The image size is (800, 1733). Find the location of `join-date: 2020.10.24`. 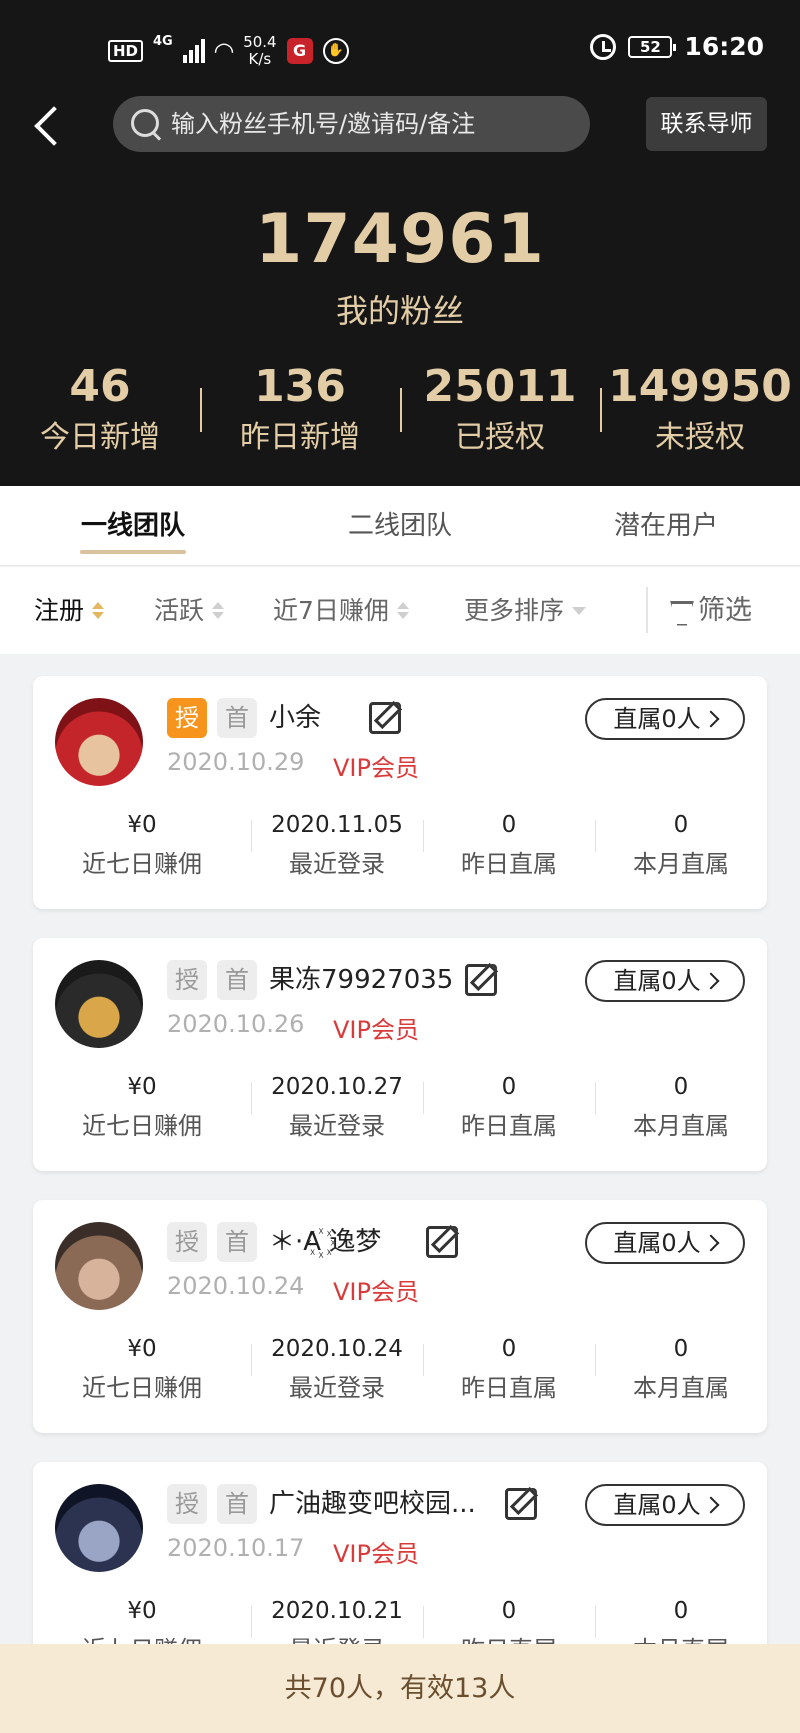

join-date: 2020.10.24 is located at coordinates (236, 1286).